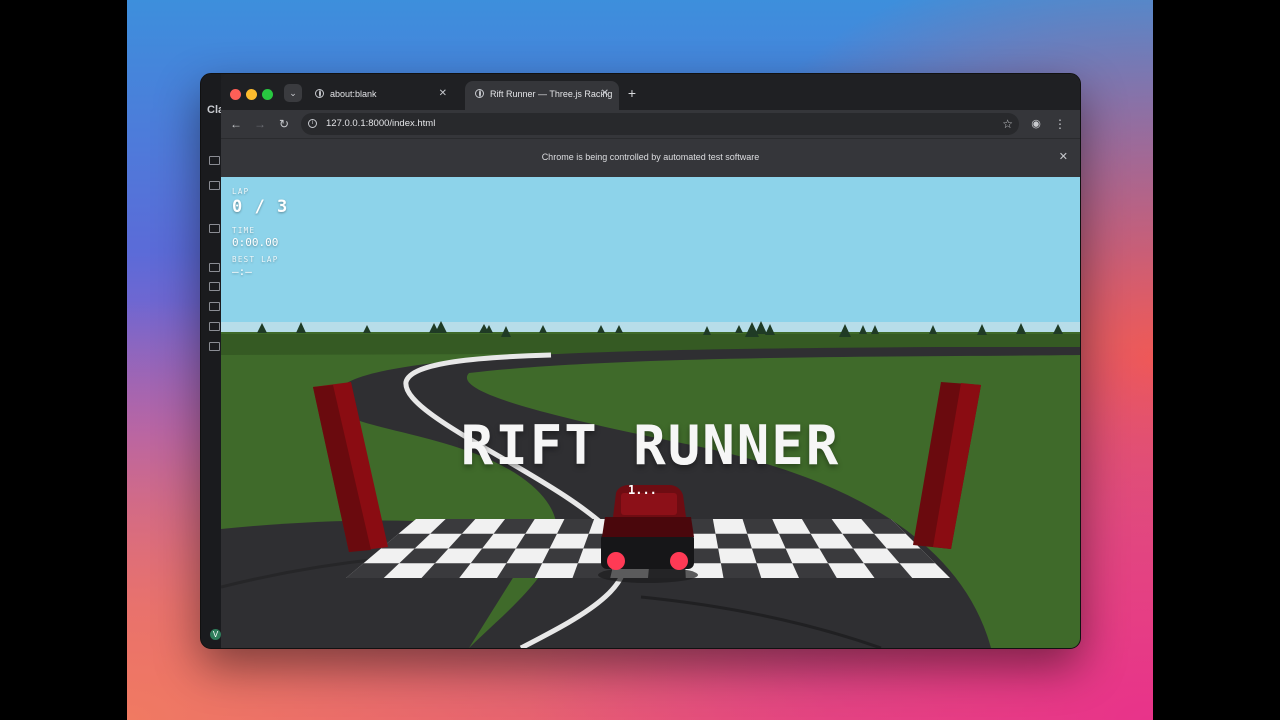 This screenshot has width=1280, height=720. I want to click on new-tab-button: +, so click(632, 93).